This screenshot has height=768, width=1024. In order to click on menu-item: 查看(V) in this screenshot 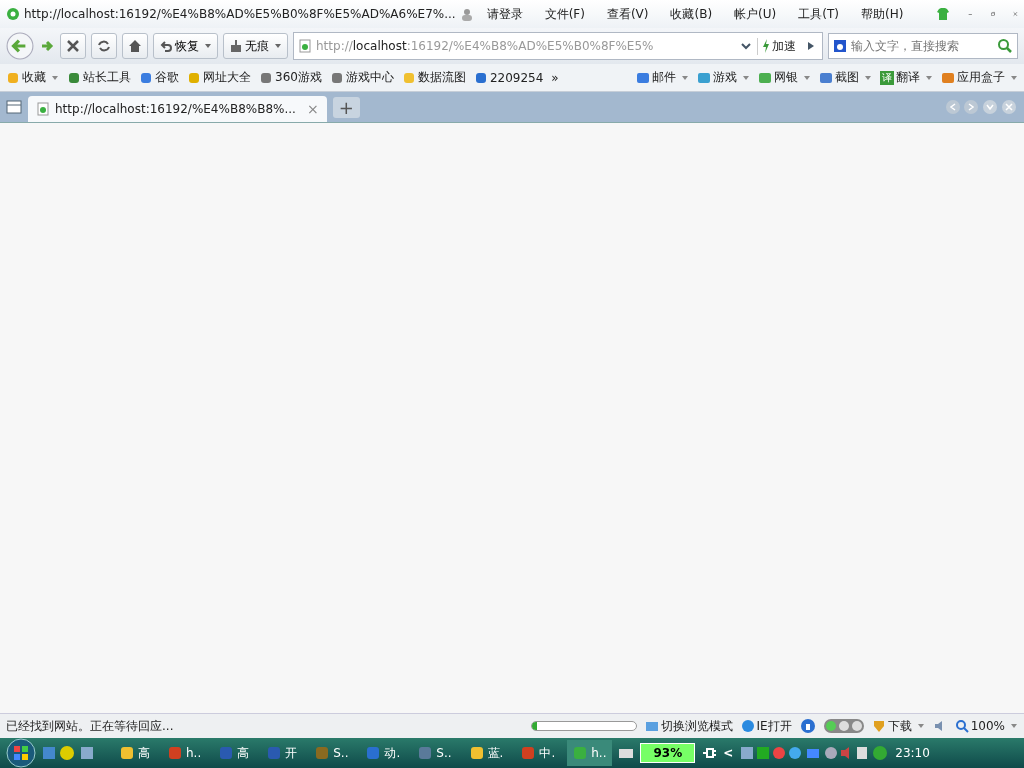, I will do `click(627, 14)`.